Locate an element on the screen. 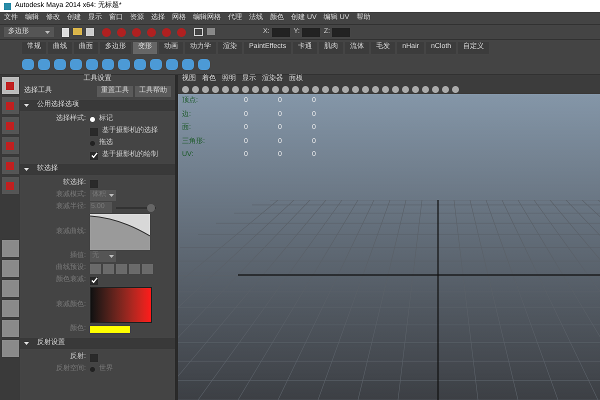 The image size is (600, 400). tool-button is located at coordinates (10, 85).